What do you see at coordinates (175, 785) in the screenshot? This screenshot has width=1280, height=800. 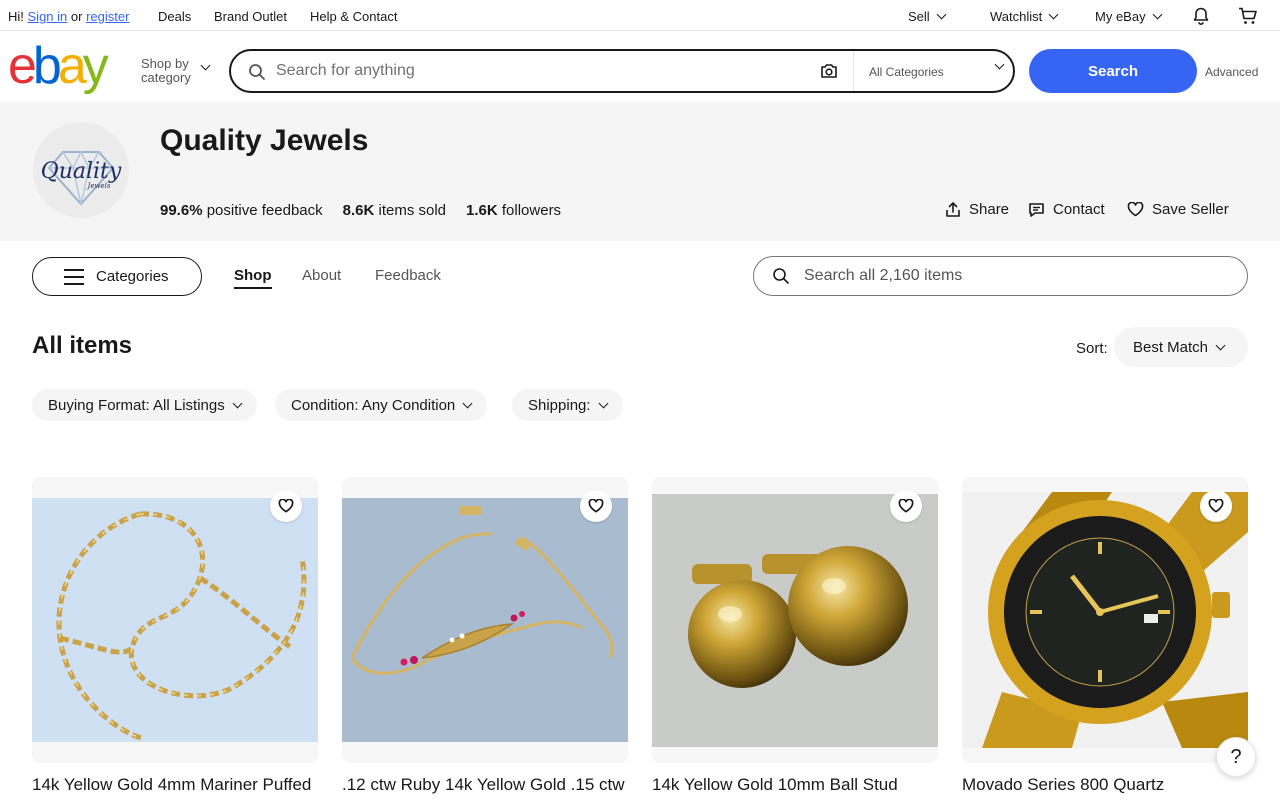 I see `item-title: 14k Yellow Gold 4mm Mariner Puffed` at bounding box center [175, 785].